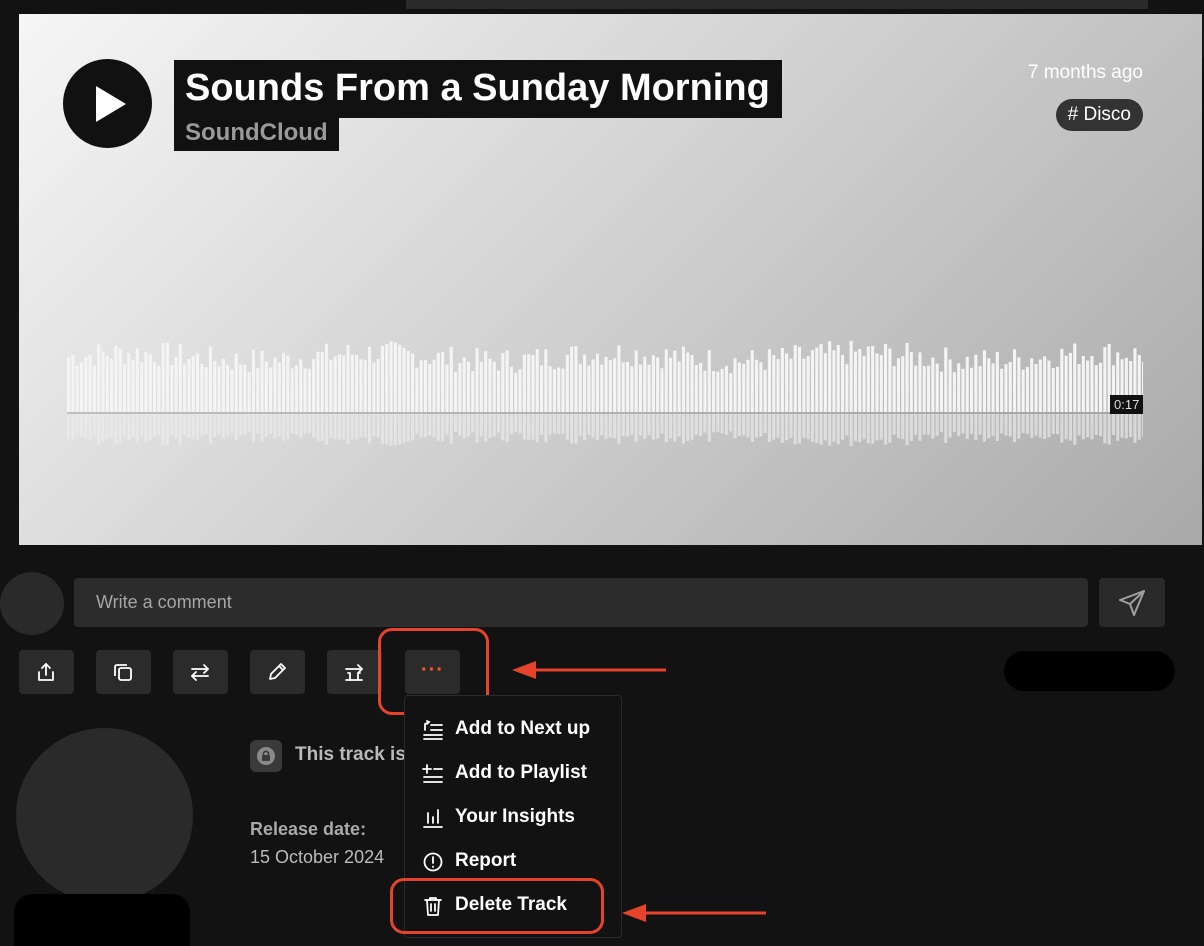 The width and height of the screenshot is (1204, 946). Describe the element at coordinates (514, 817) in the screenshot. I see `menu-item-your-insights: Your Insights` at that location.